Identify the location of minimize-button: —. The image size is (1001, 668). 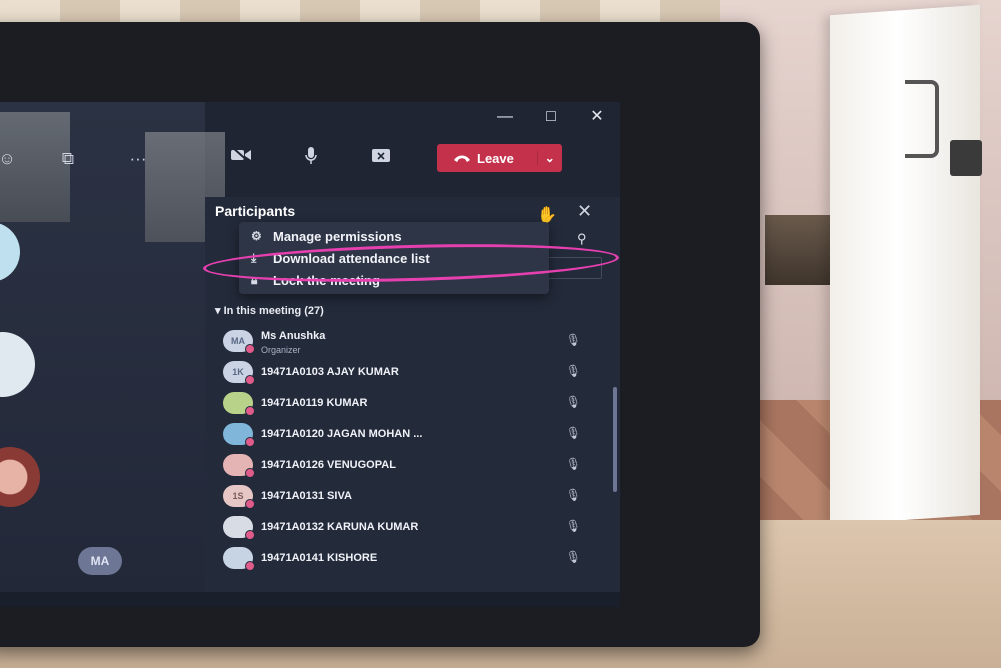
(505, 117).